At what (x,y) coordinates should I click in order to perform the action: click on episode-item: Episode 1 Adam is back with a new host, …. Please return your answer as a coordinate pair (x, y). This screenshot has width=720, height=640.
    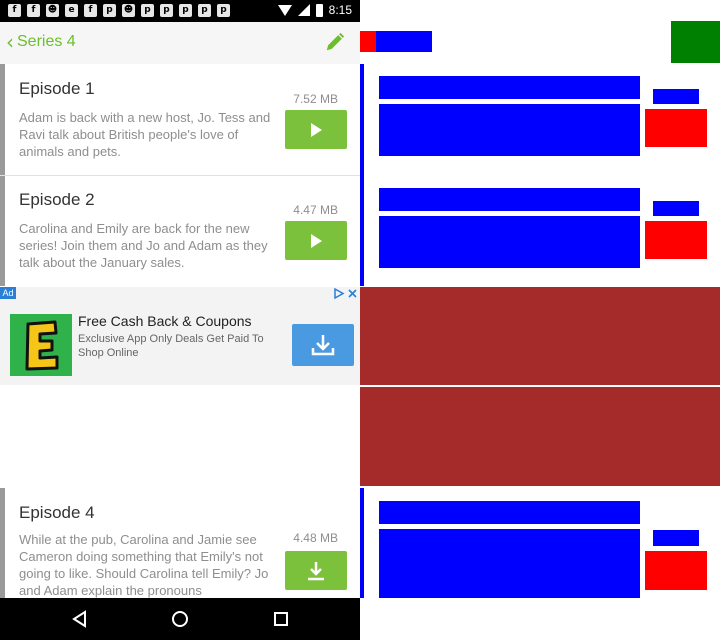
    Looking at the image, I should click on (180, 119).